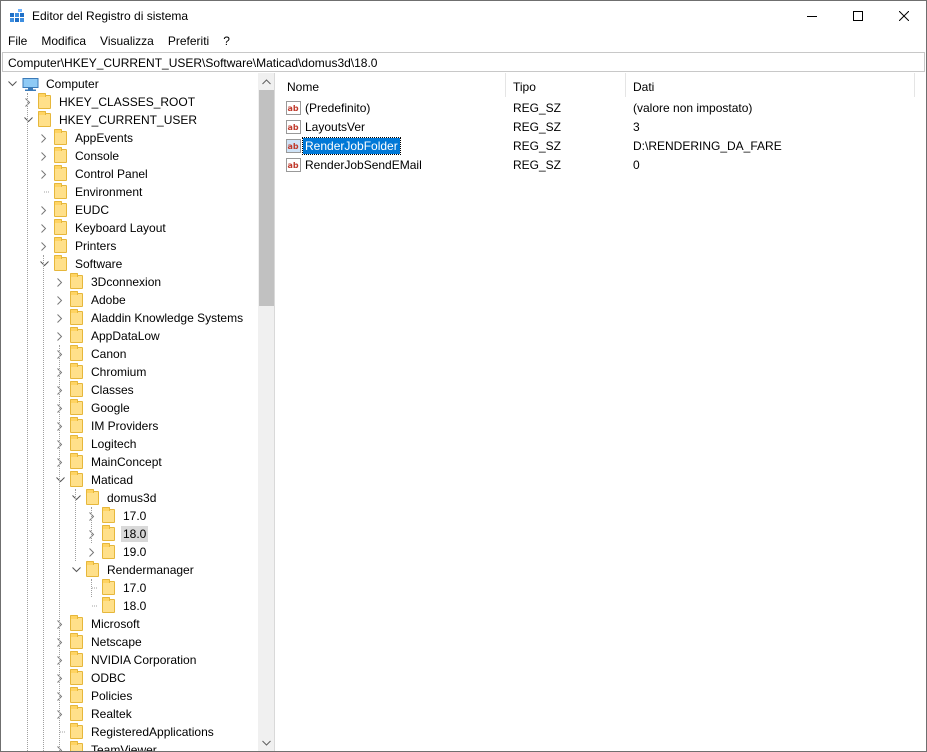  I want to click on scroll-down-button, so click(266, 742).